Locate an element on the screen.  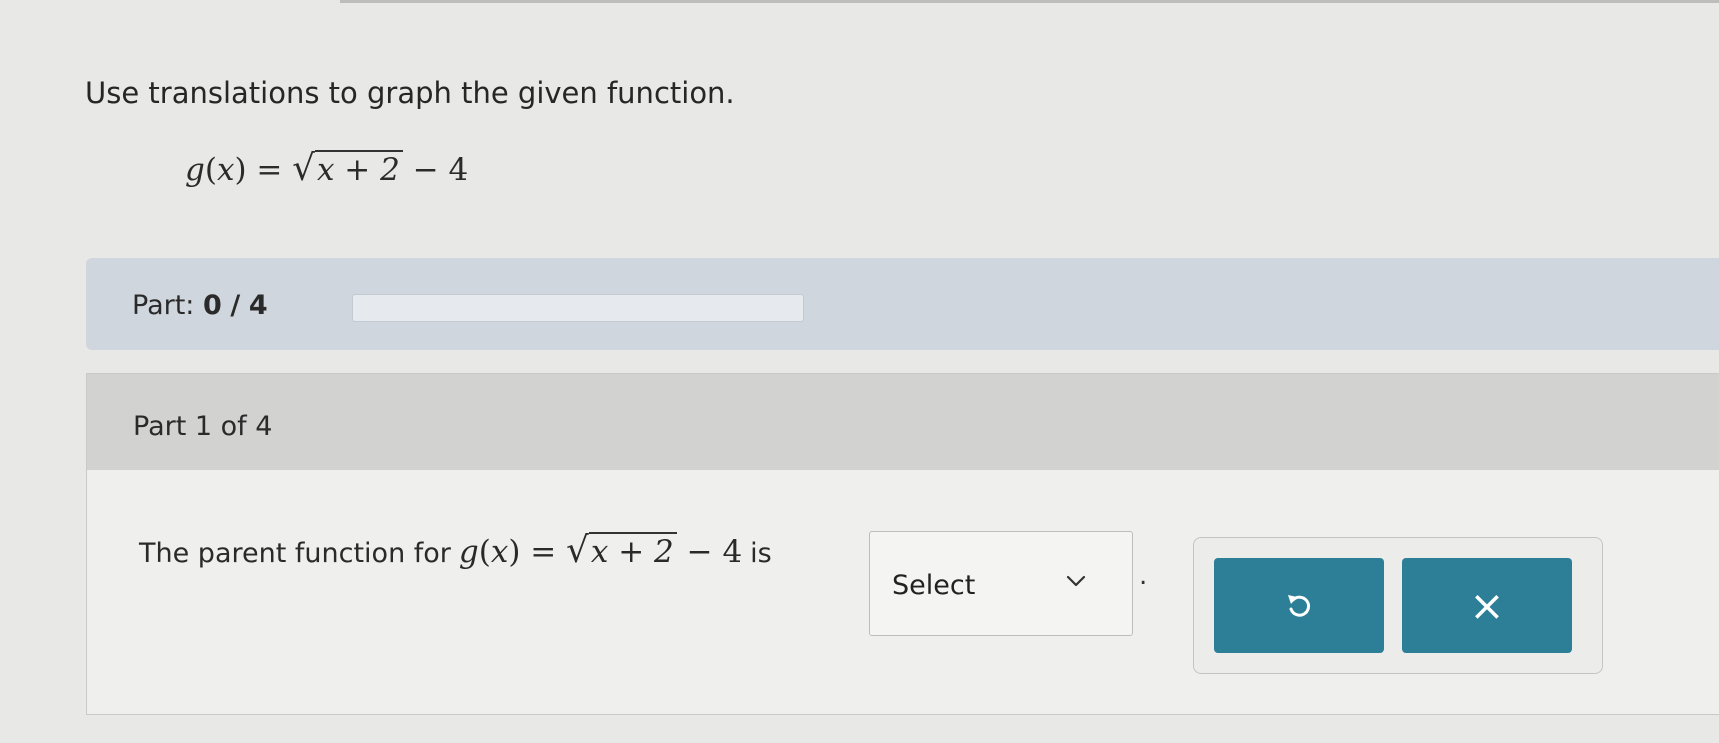
clear-button: × is located at coordinates (1487, 605).